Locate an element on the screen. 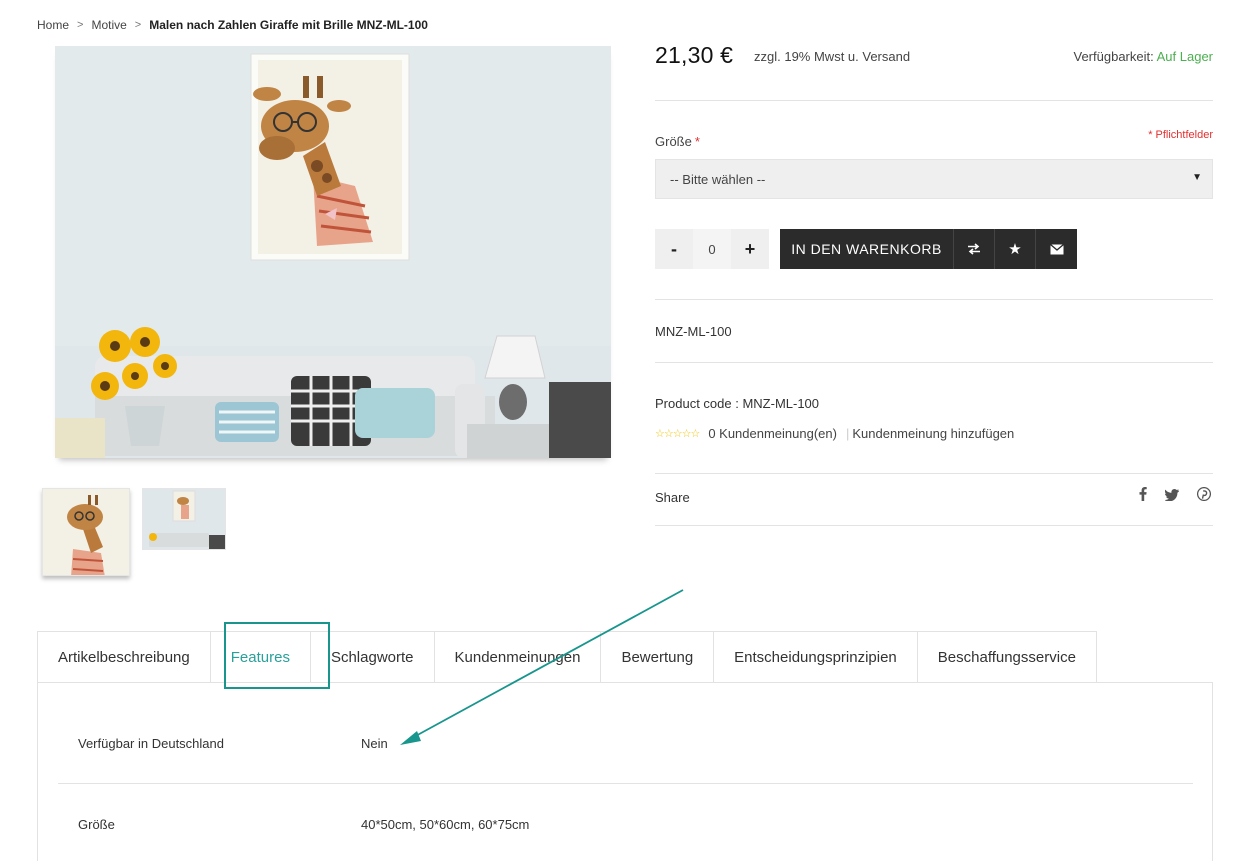  tab-features: Features is located at coordinates (260, 657).